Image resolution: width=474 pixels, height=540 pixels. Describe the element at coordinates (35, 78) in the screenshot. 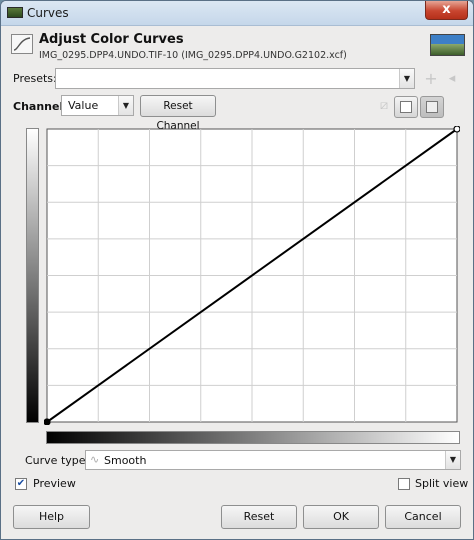

I see `presets-label: Presets:` at that location.